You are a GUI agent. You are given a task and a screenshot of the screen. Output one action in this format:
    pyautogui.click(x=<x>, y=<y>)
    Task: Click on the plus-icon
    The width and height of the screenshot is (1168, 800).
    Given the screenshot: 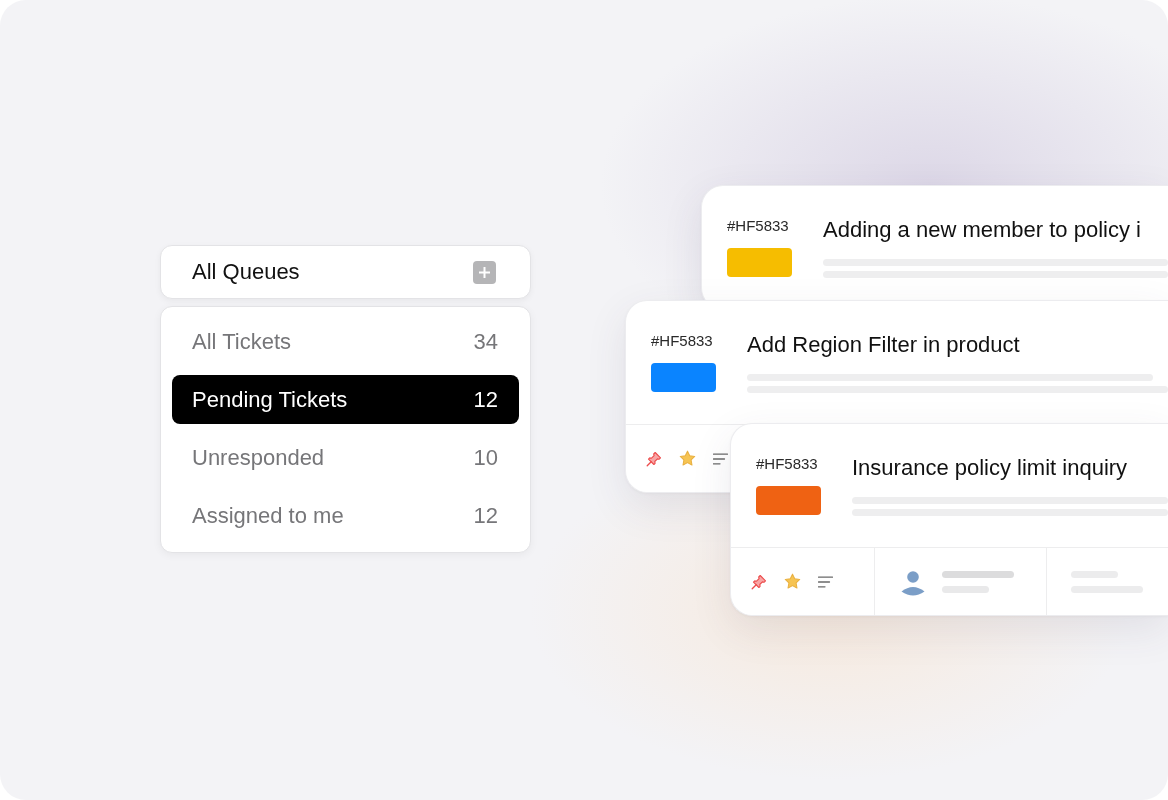 What is the action you would take?
    pyautogui.click(x=484, y=272)
    